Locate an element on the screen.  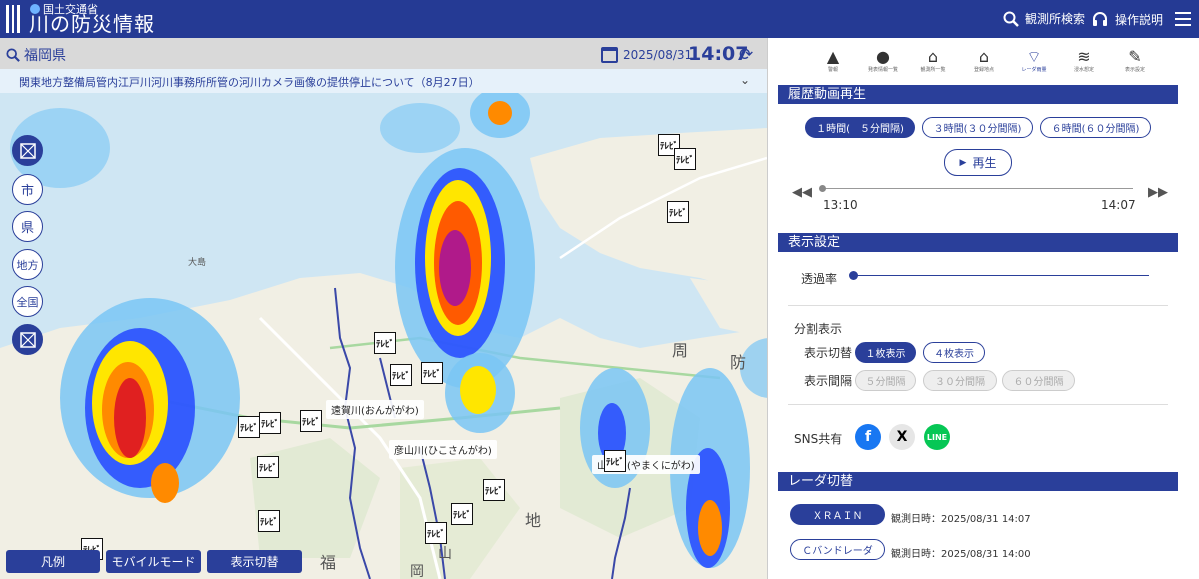
search-icon is located at coordinates (1011, 19).